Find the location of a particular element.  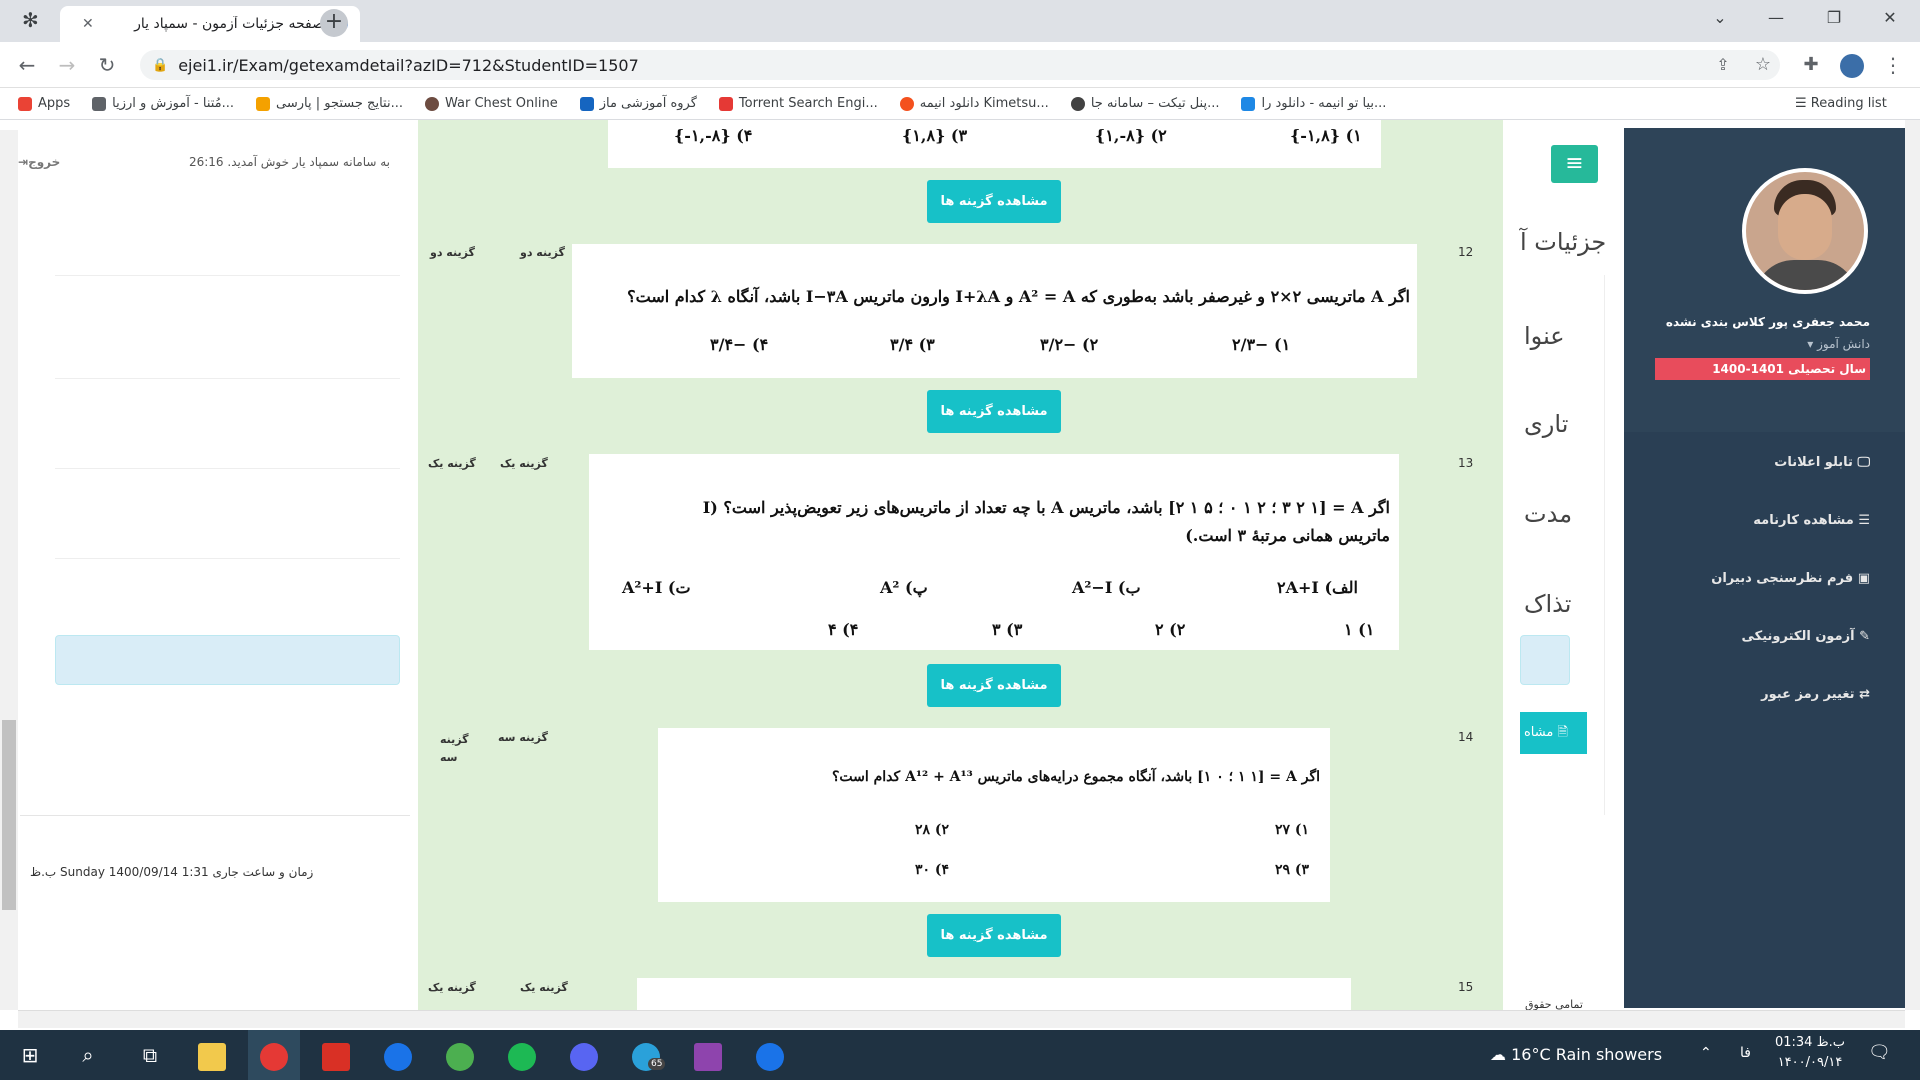

minimize-icon: — is located at coordinates (1776, 18).